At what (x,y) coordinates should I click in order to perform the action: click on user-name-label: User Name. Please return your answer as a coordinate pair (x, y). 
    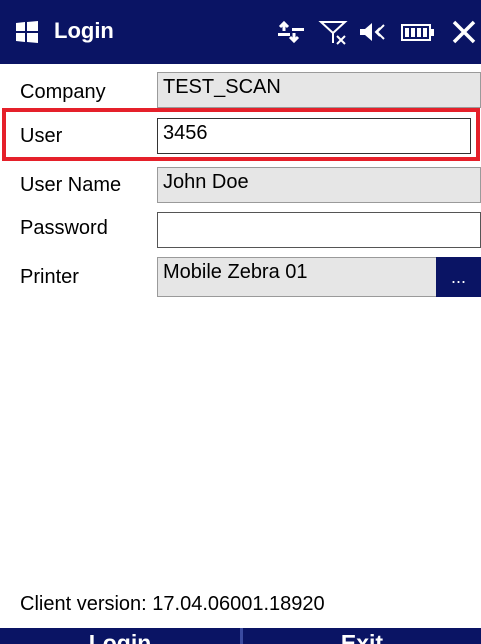
    Looking at the image, I should click on (71, 185).